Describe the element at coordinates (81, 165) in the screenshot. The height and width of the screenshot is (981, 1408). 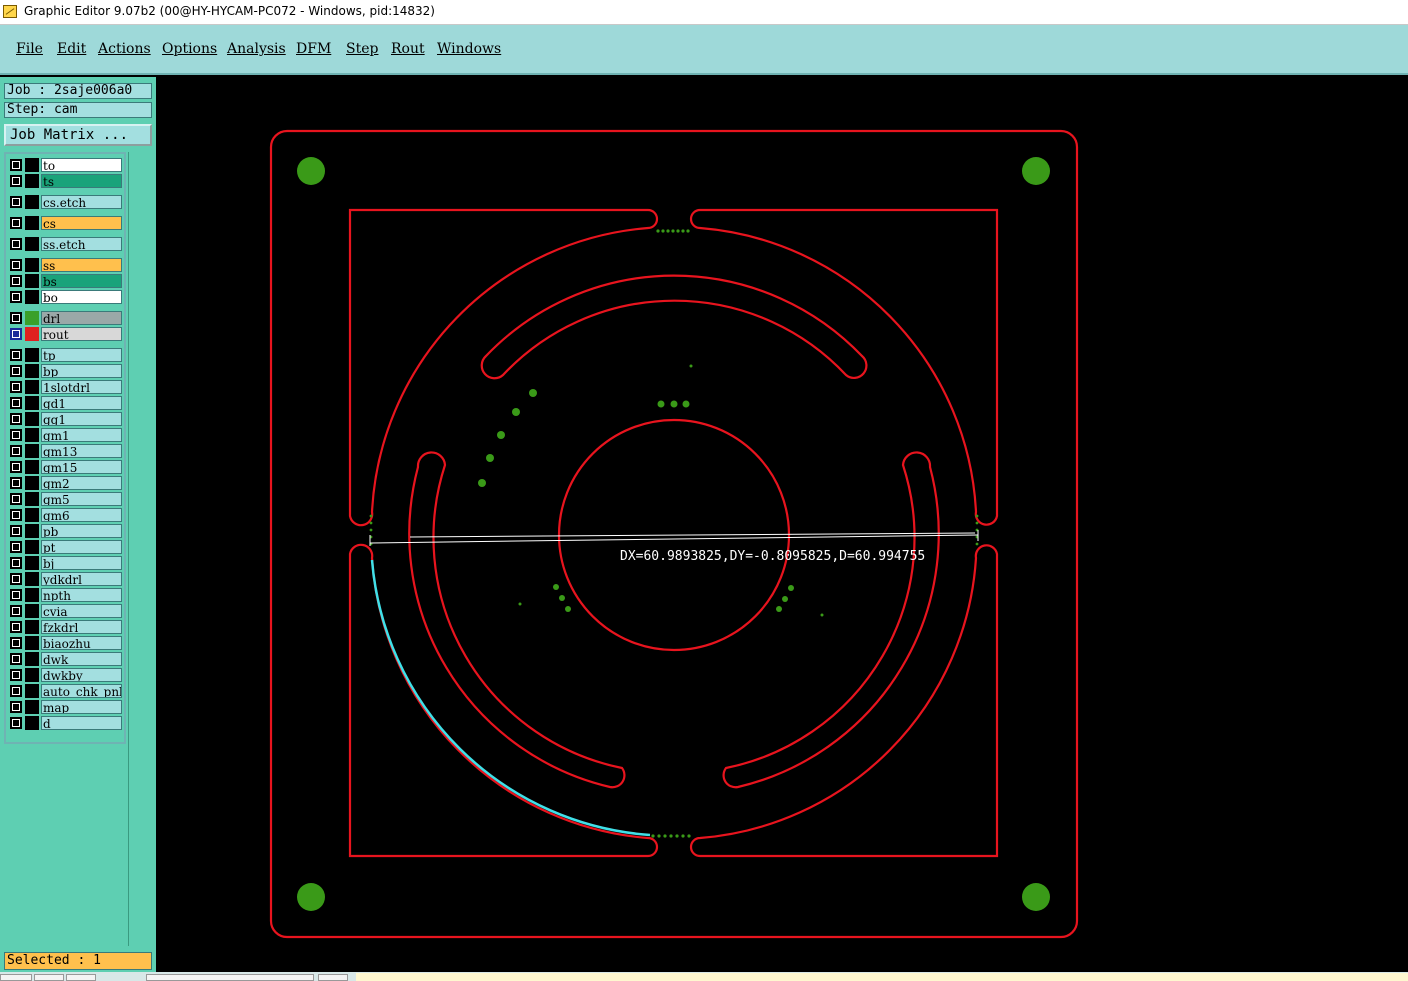
I see `layer-name: to` at that location.